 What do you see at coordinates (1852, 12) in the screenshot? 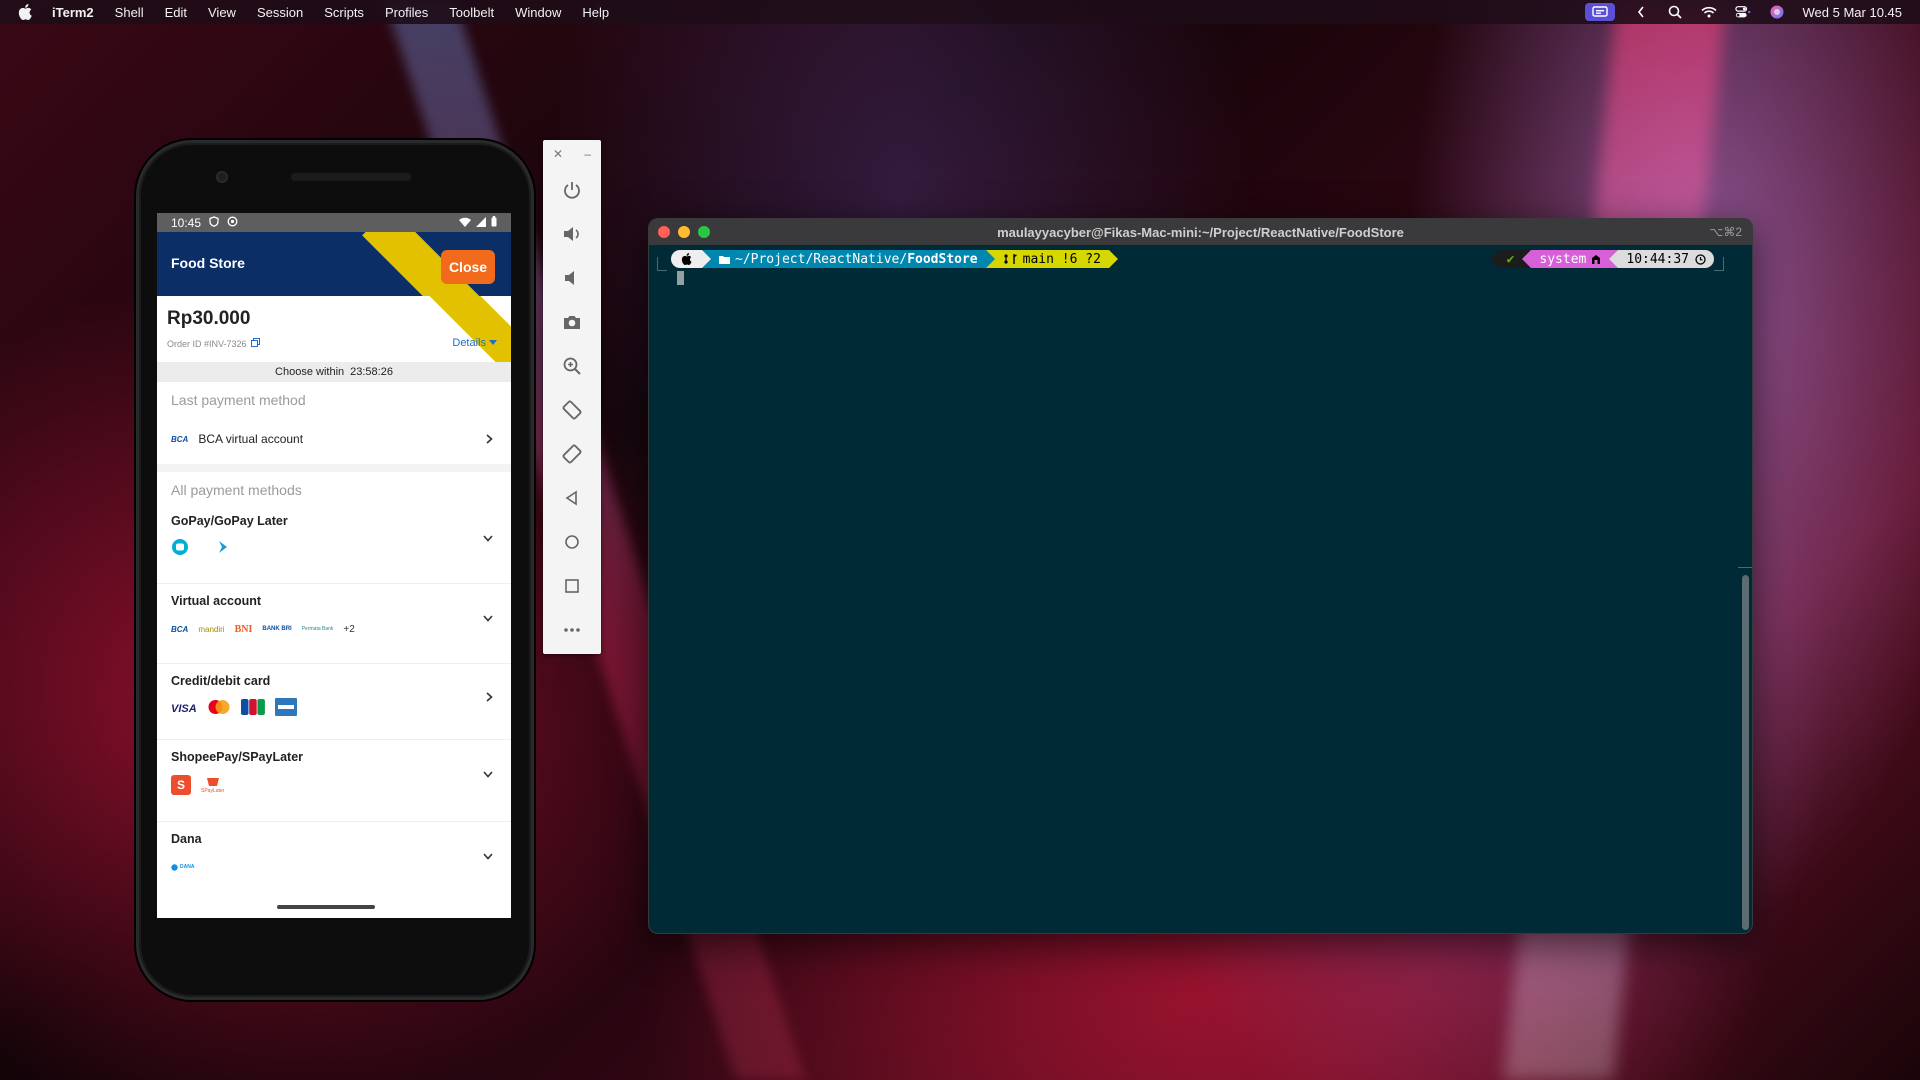
I see `menubar-clock: Wed 5 Mar 10.45` at bounding box center [1852, 12].